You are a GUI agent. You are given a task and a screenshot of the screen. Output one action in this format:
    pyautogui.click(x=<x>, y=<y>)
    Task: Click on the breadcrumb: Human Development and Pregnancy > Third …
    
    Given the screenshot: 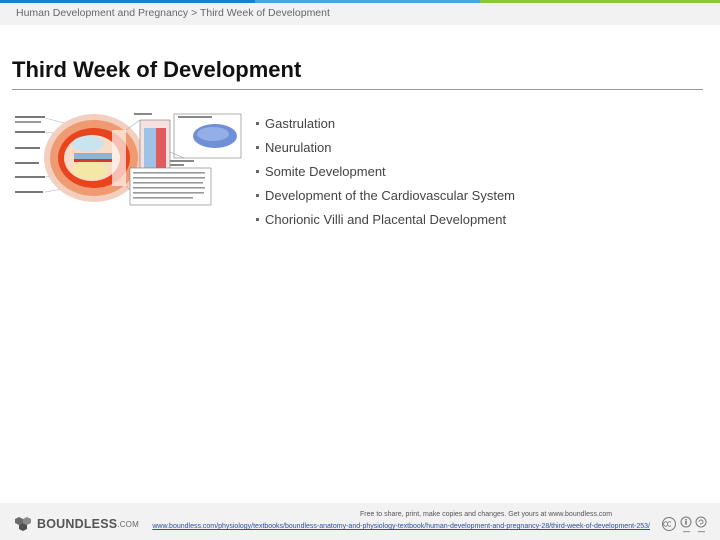 What is the action you would take?
    pyautogui.click(x=173, y=13)
    